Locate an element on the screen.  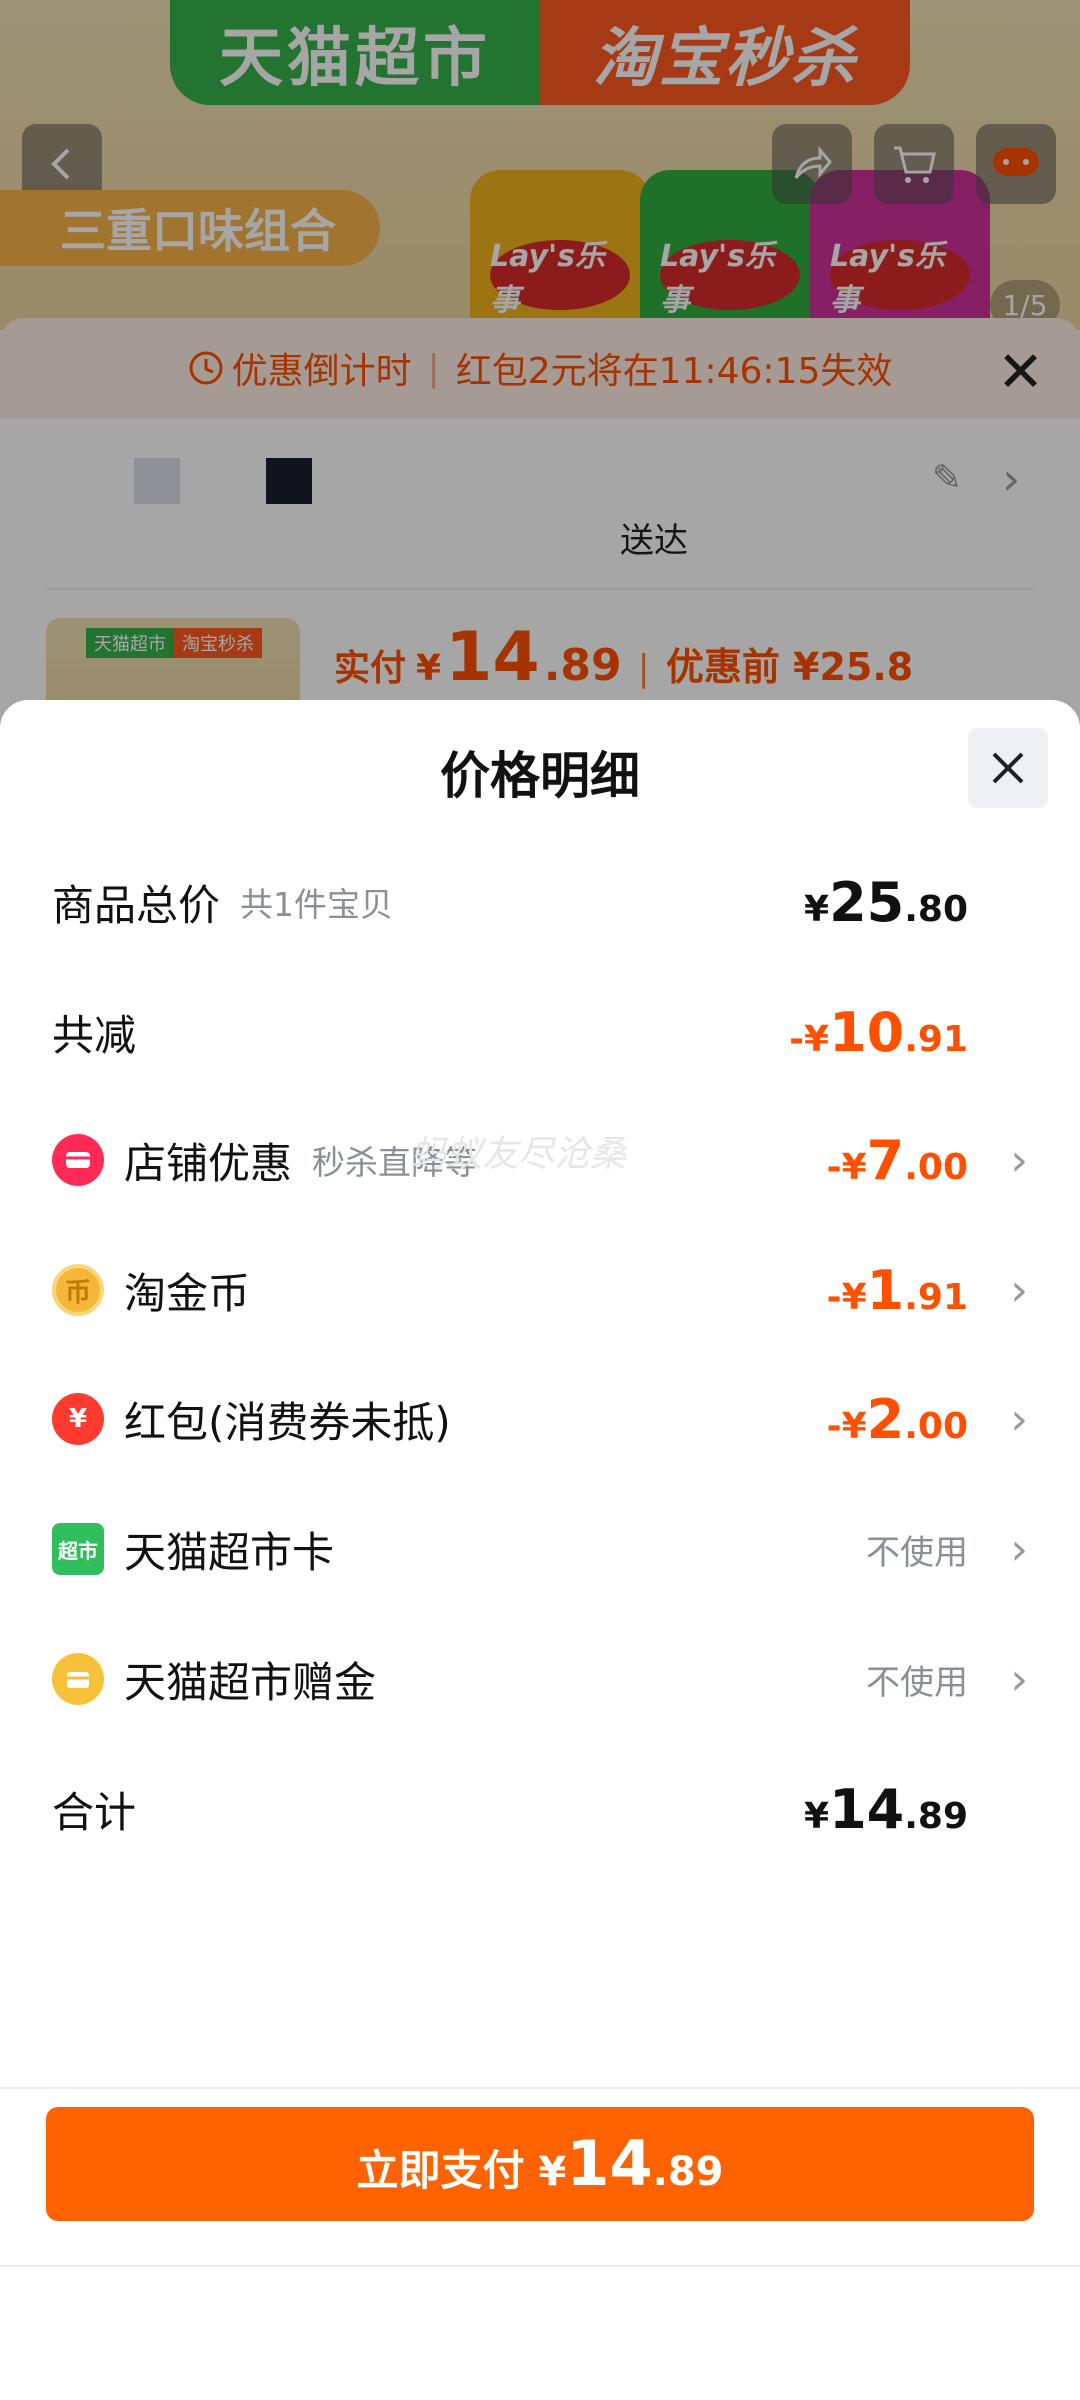
close-icon is located at coordinates (1008, 768).